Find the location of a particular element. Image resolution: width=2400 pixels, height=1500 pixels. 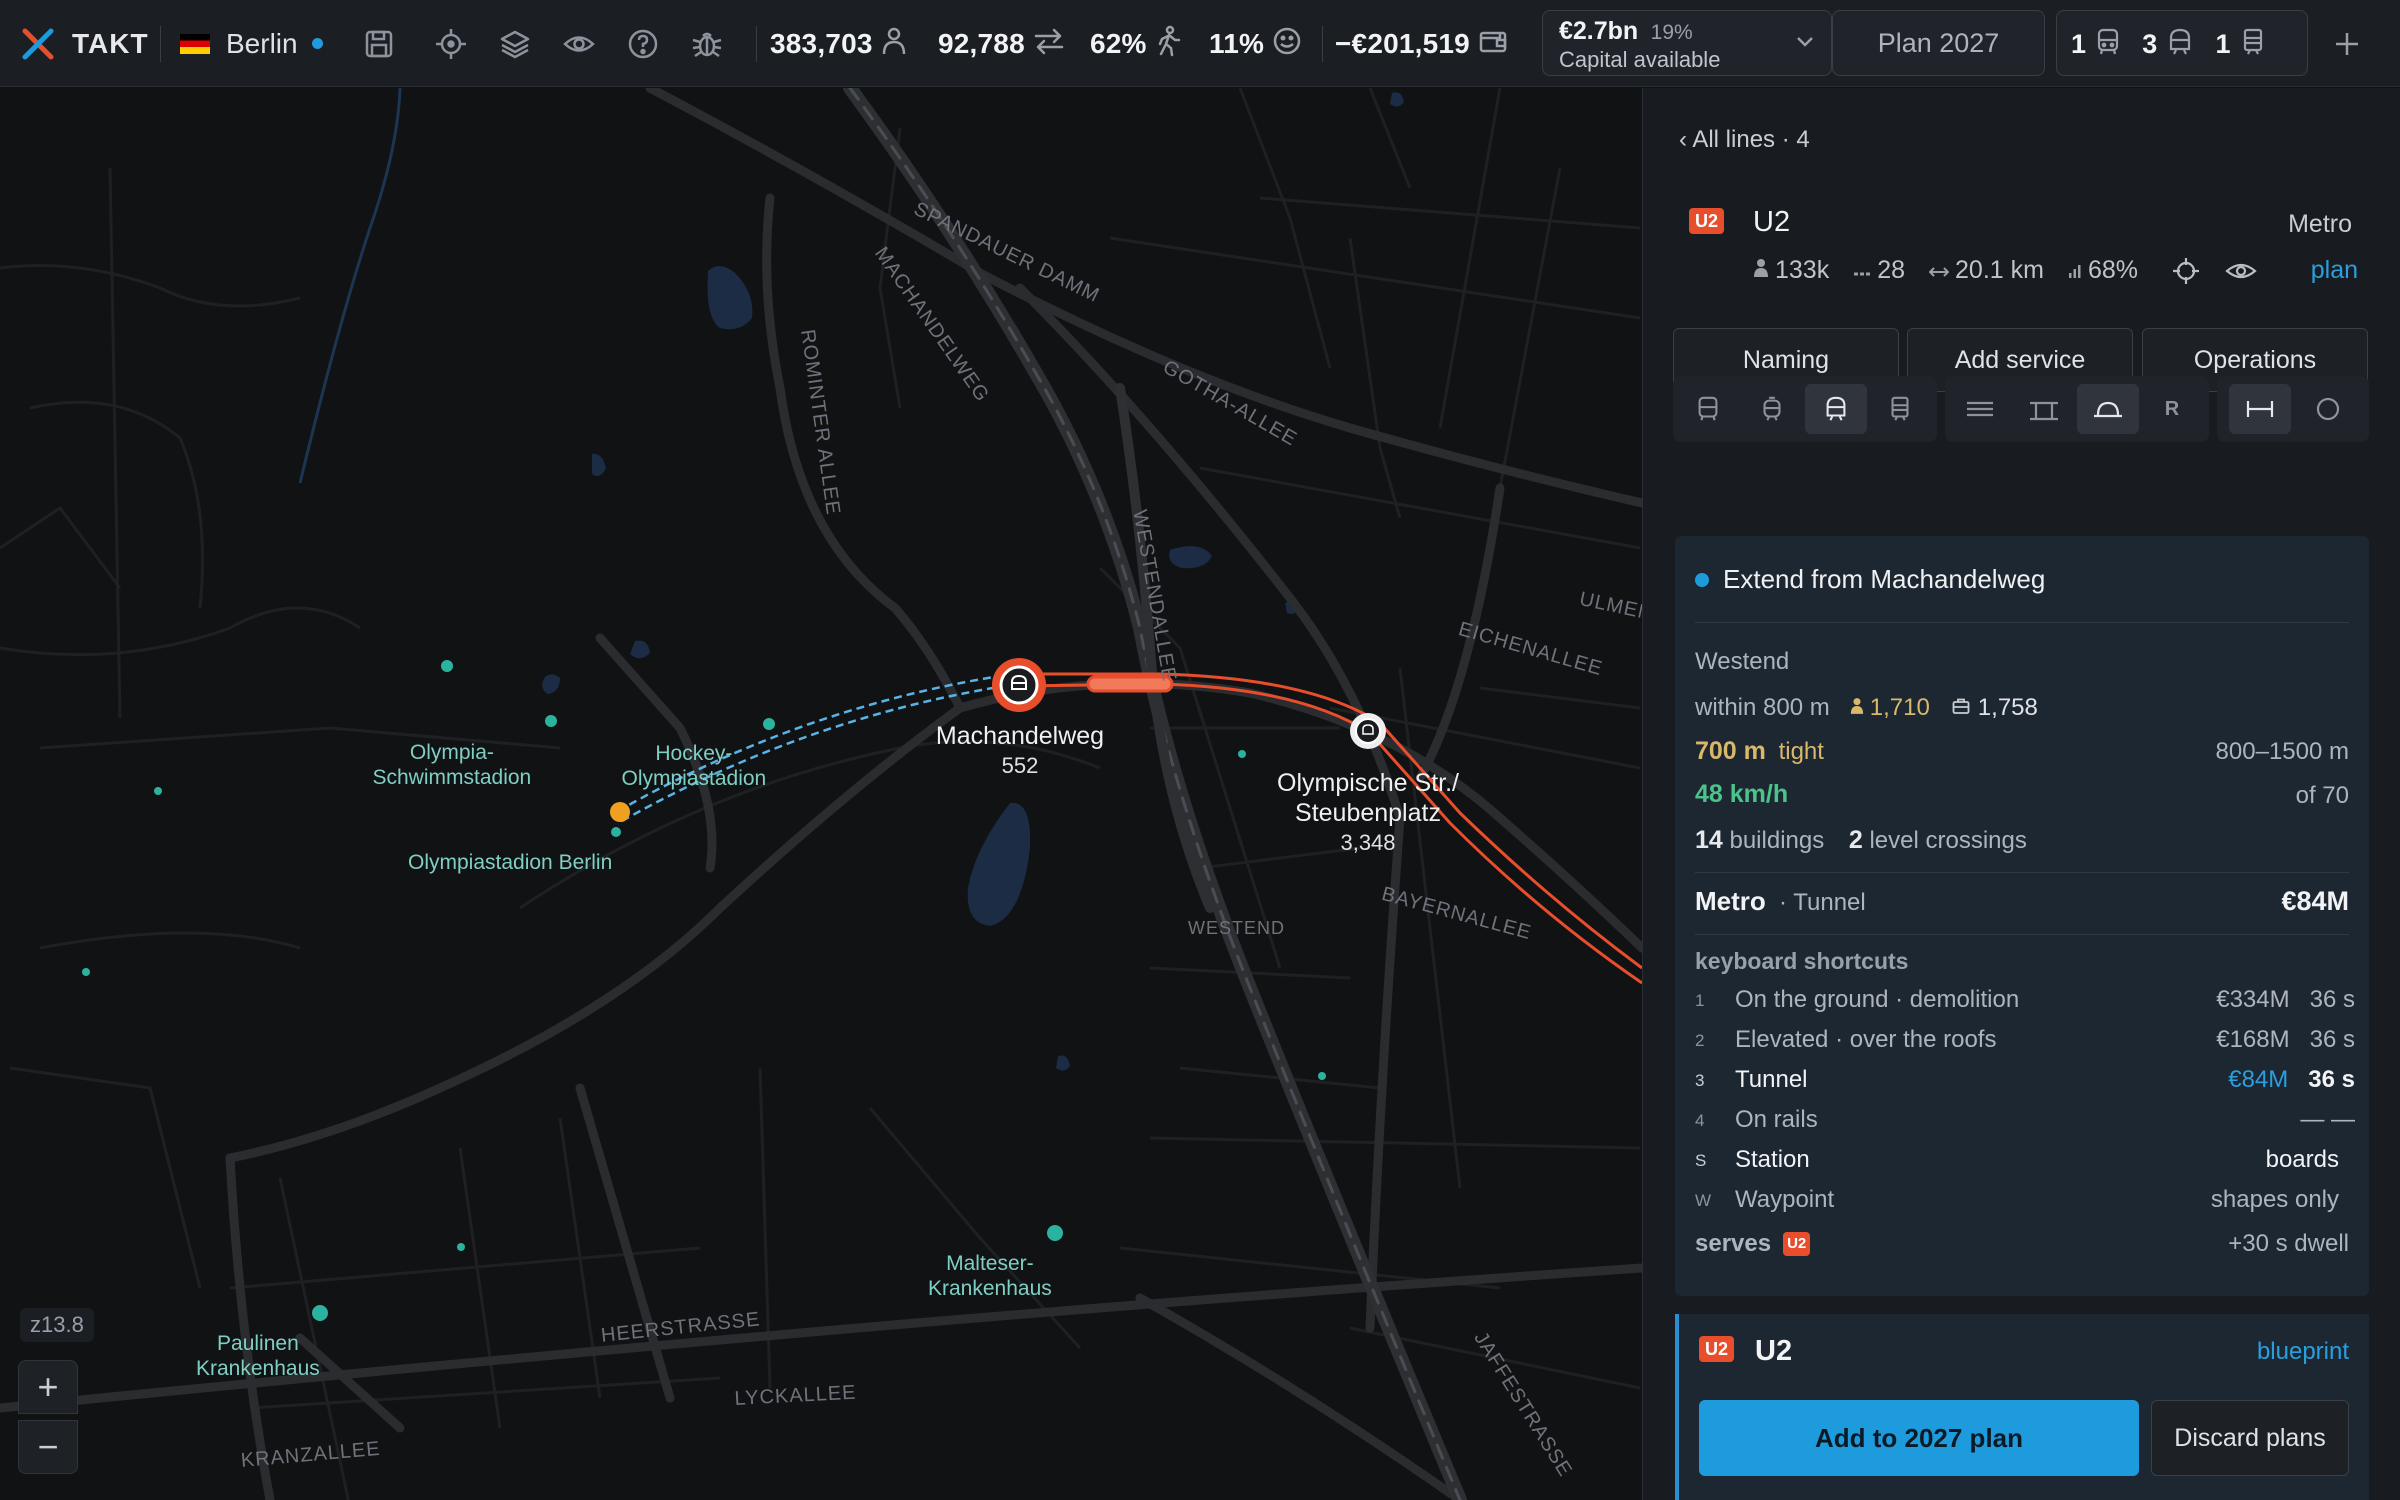

area-name: Westend is located at coordinates (1742, 661).